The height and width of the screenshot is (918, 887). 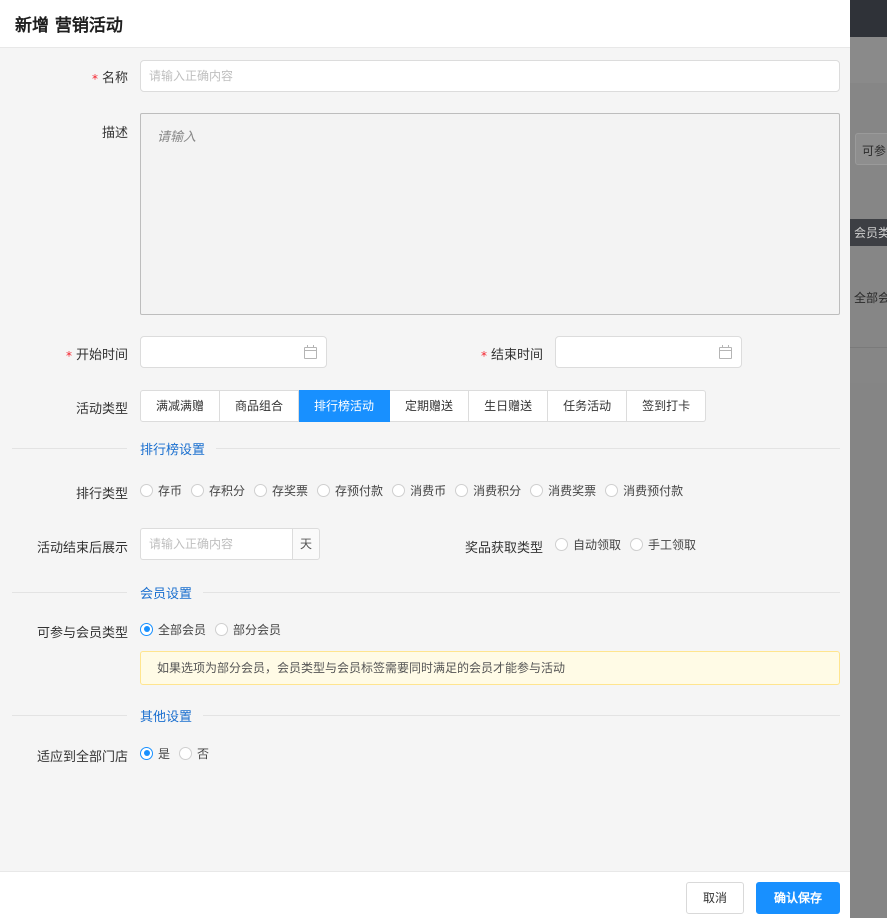 I want to click on drawer-footer: 取消 确认保存, so click(x=425, y=894).